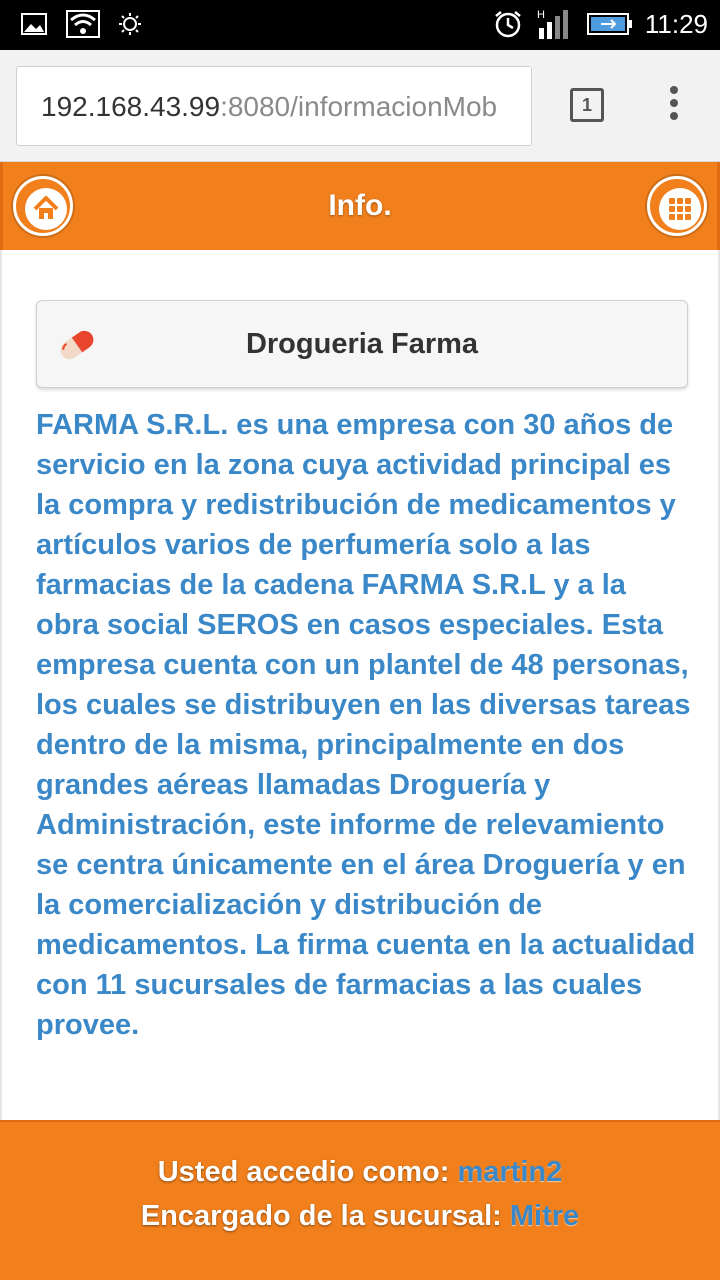 Image resolution: width=720 pixels, height=1280 pixels. I want to click on brightness-icon, so click(130, 24).